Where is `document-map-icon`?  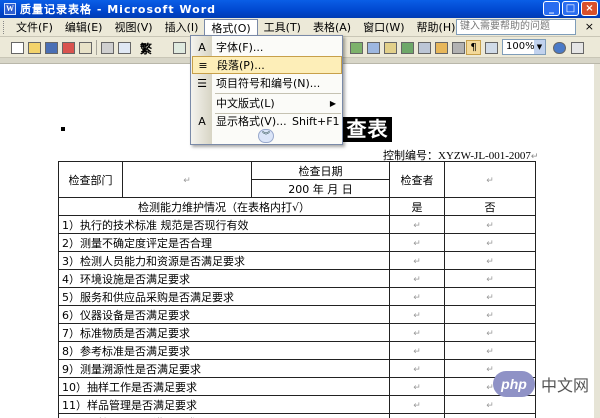
document-map-icon is located at coordinates (458, 47).